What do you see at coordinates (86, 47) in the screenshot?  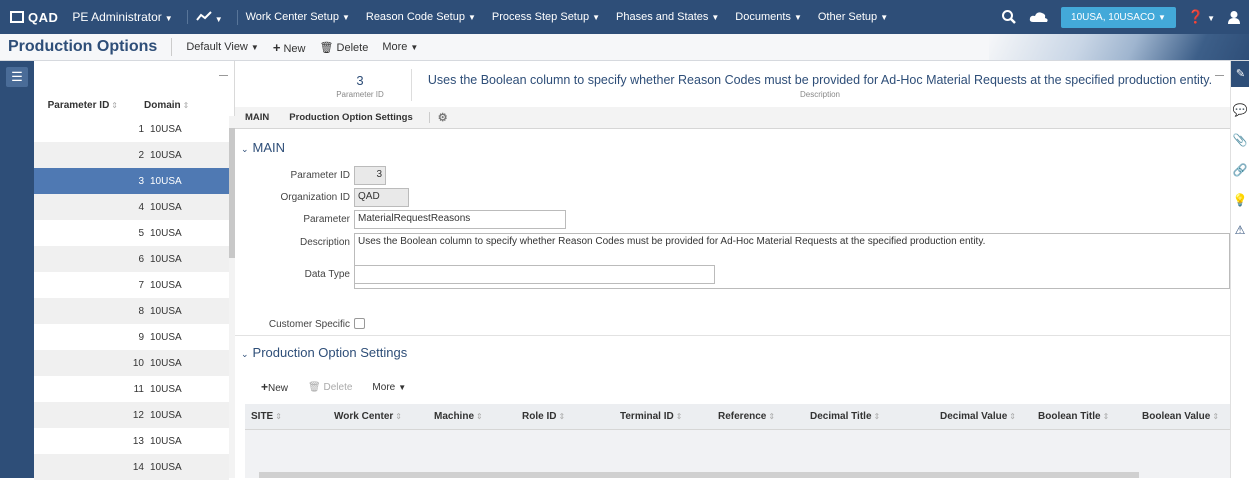 I see `page-title: Production Options` at bounding box center [86, 47].